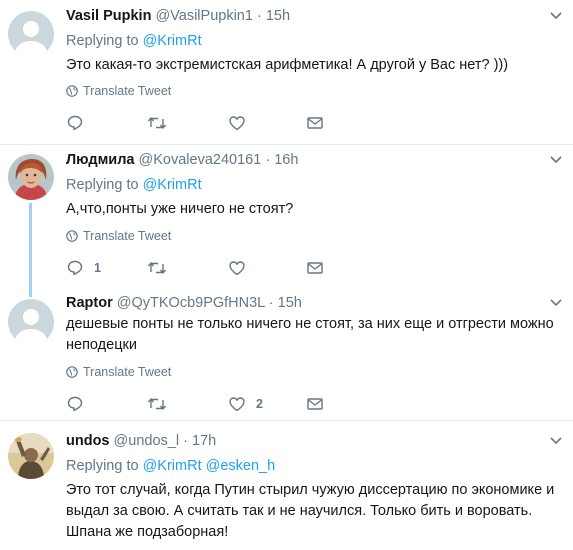  I want to click on display-name: Vasil Pupkin, so click(108, 16).